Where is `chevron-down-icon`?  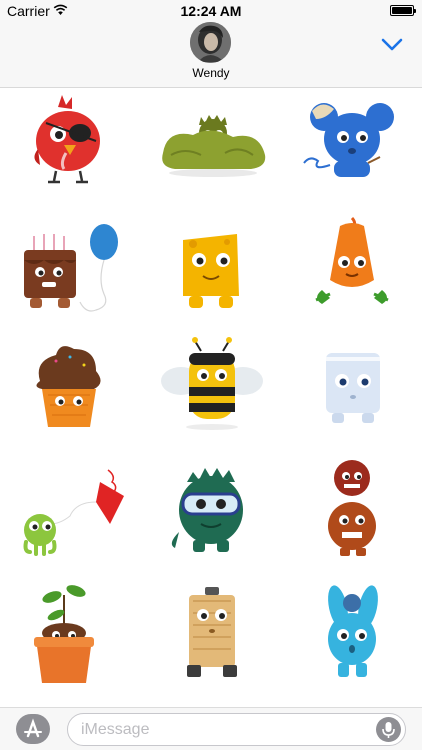 chevron-down-icon is located at coordinates (392, 45).